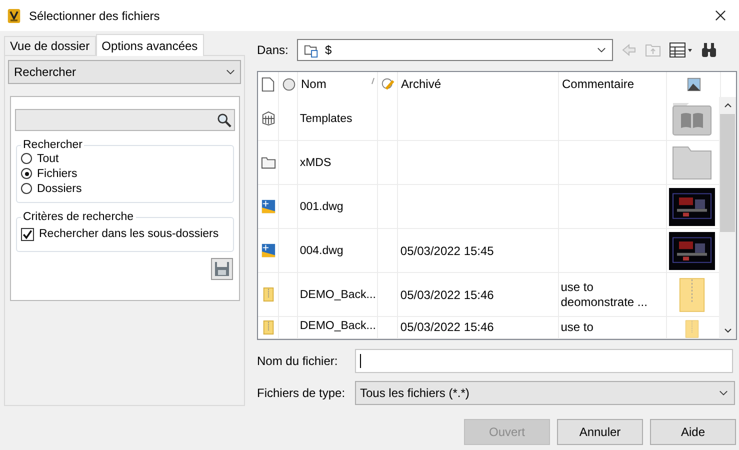 The width and height of the screenshot is (739, 450). What do you see at coordinates (129, 234) in the screenshot?
I see `checkbox-label: Rechercher dans les sous-dossiers` at bounding box center [129, 234].